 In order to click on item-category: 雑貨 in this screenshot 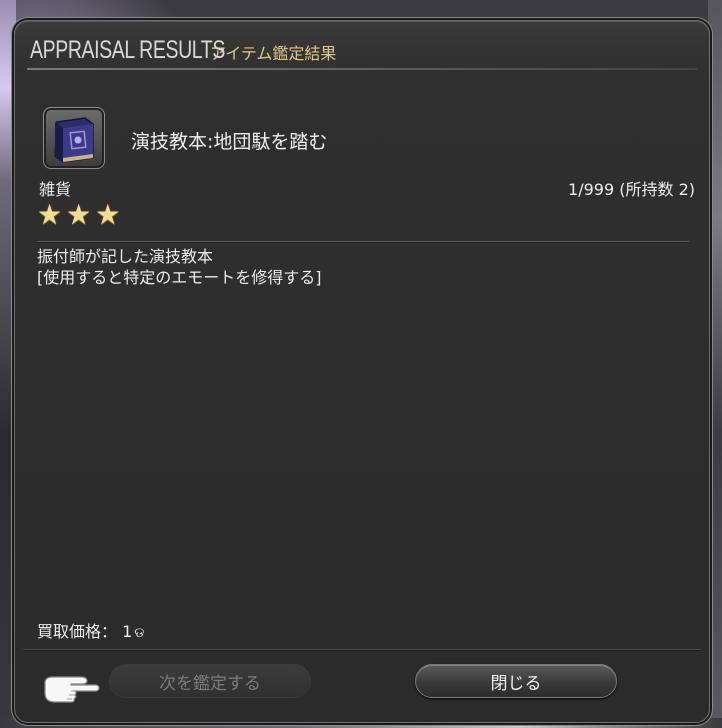, I will do `click(55, 189)`.